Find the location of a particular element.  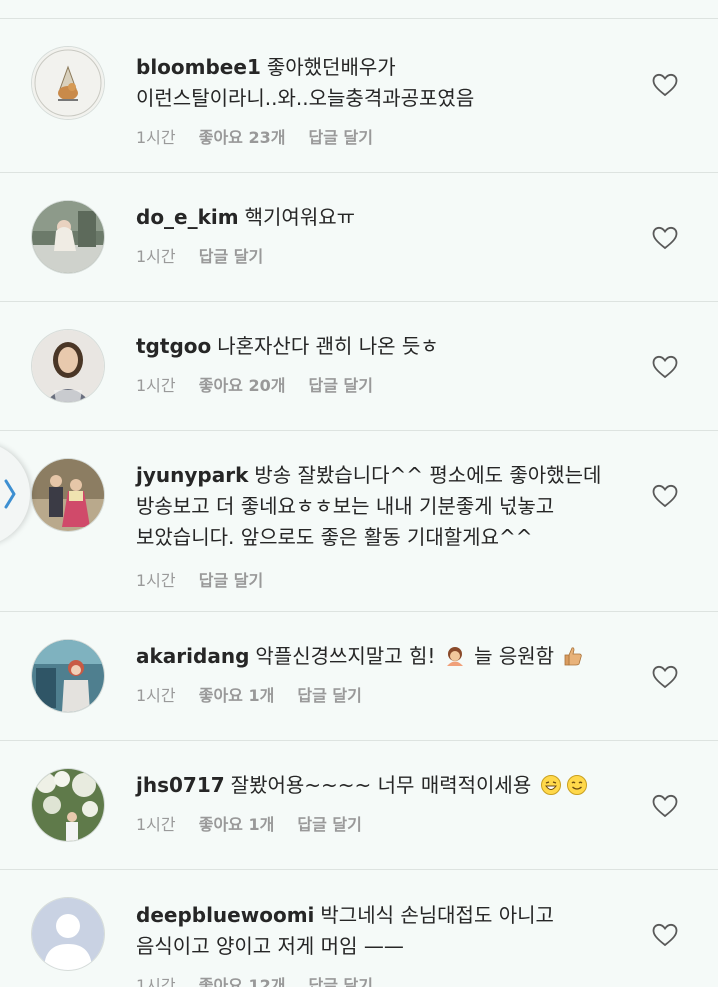

comment-text: 나혼자산다 괜히 나온 듯ㅎ is located at coordinates (328, 346).